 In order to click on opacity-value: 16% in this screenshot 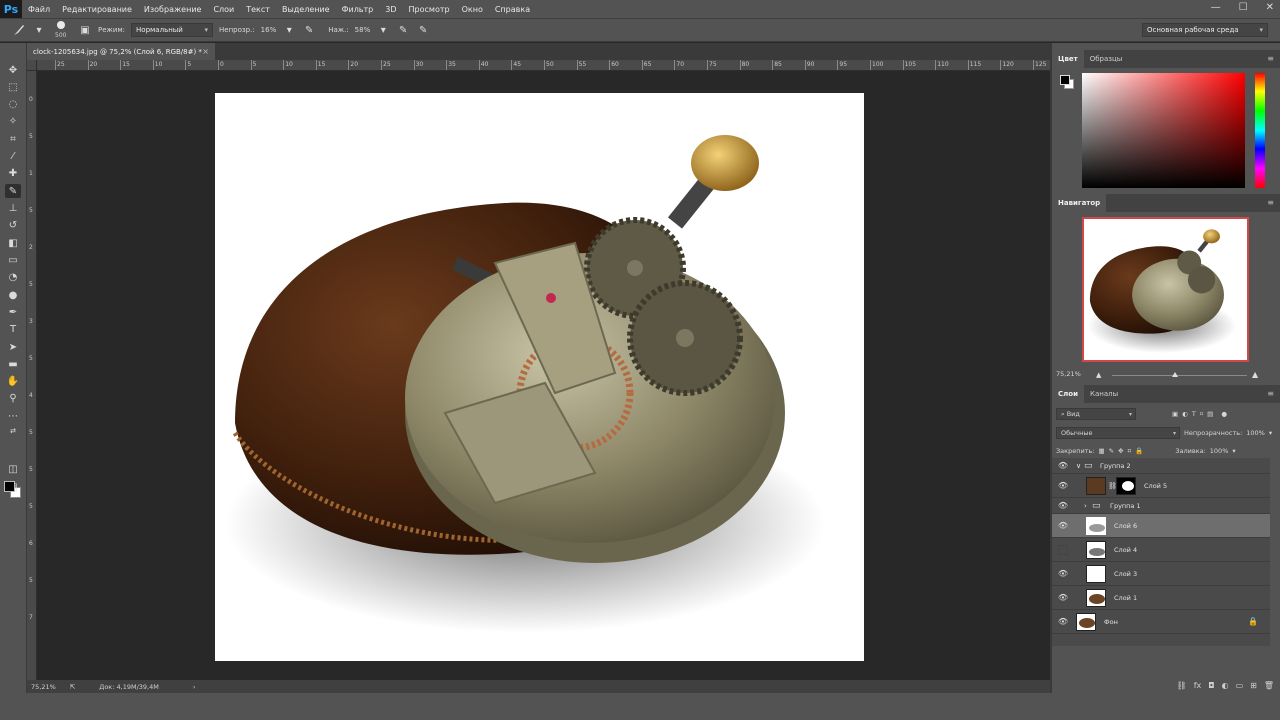, I will do `click(269, 30)`.